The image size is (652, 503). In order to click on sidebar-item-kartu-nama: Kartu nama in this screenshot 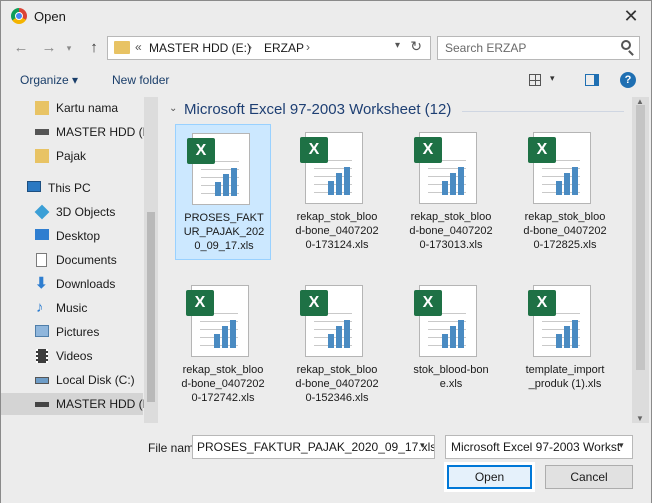, I will do `click(72, 108)`.